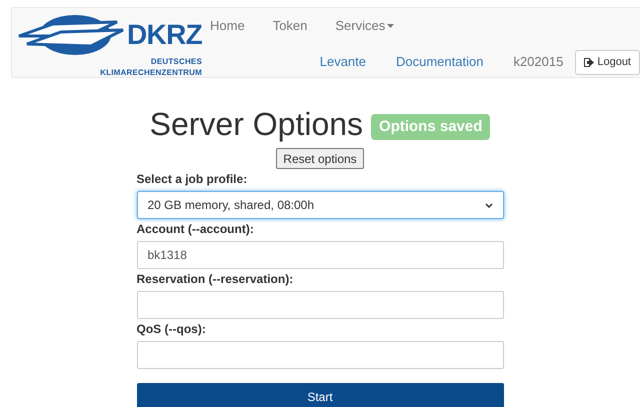  Describe the element at coordinates (151, 72) in the screenshot. I see `logo-subtitle: KLIMARECHENZENTRUM` at that location.